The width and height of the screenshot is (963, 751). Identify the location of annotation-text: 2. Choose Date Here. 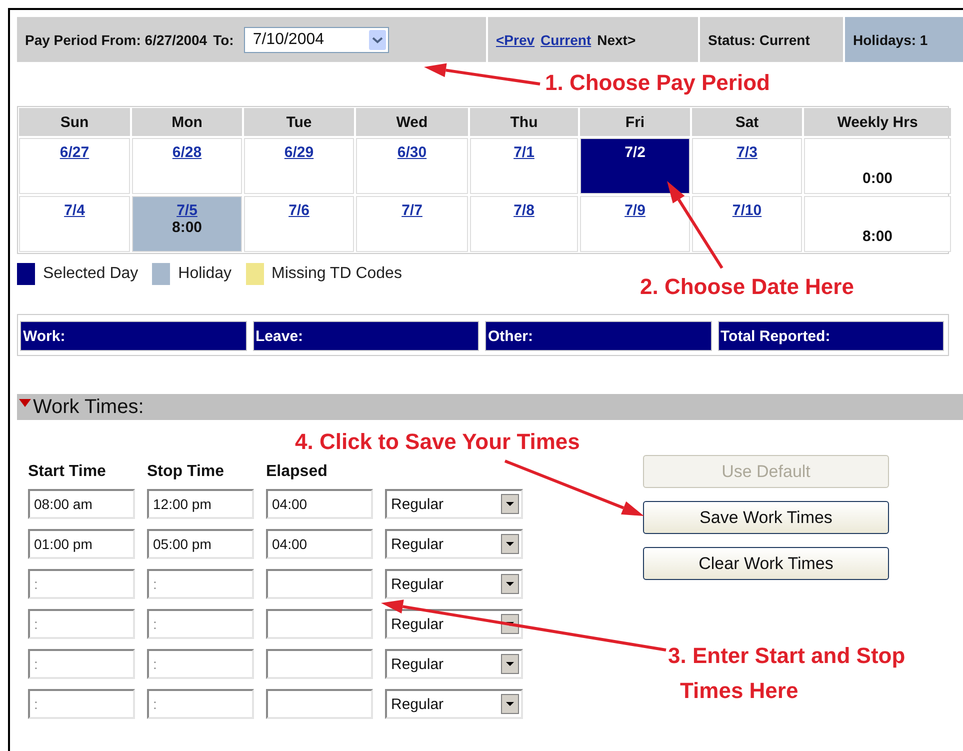
(747, 287).